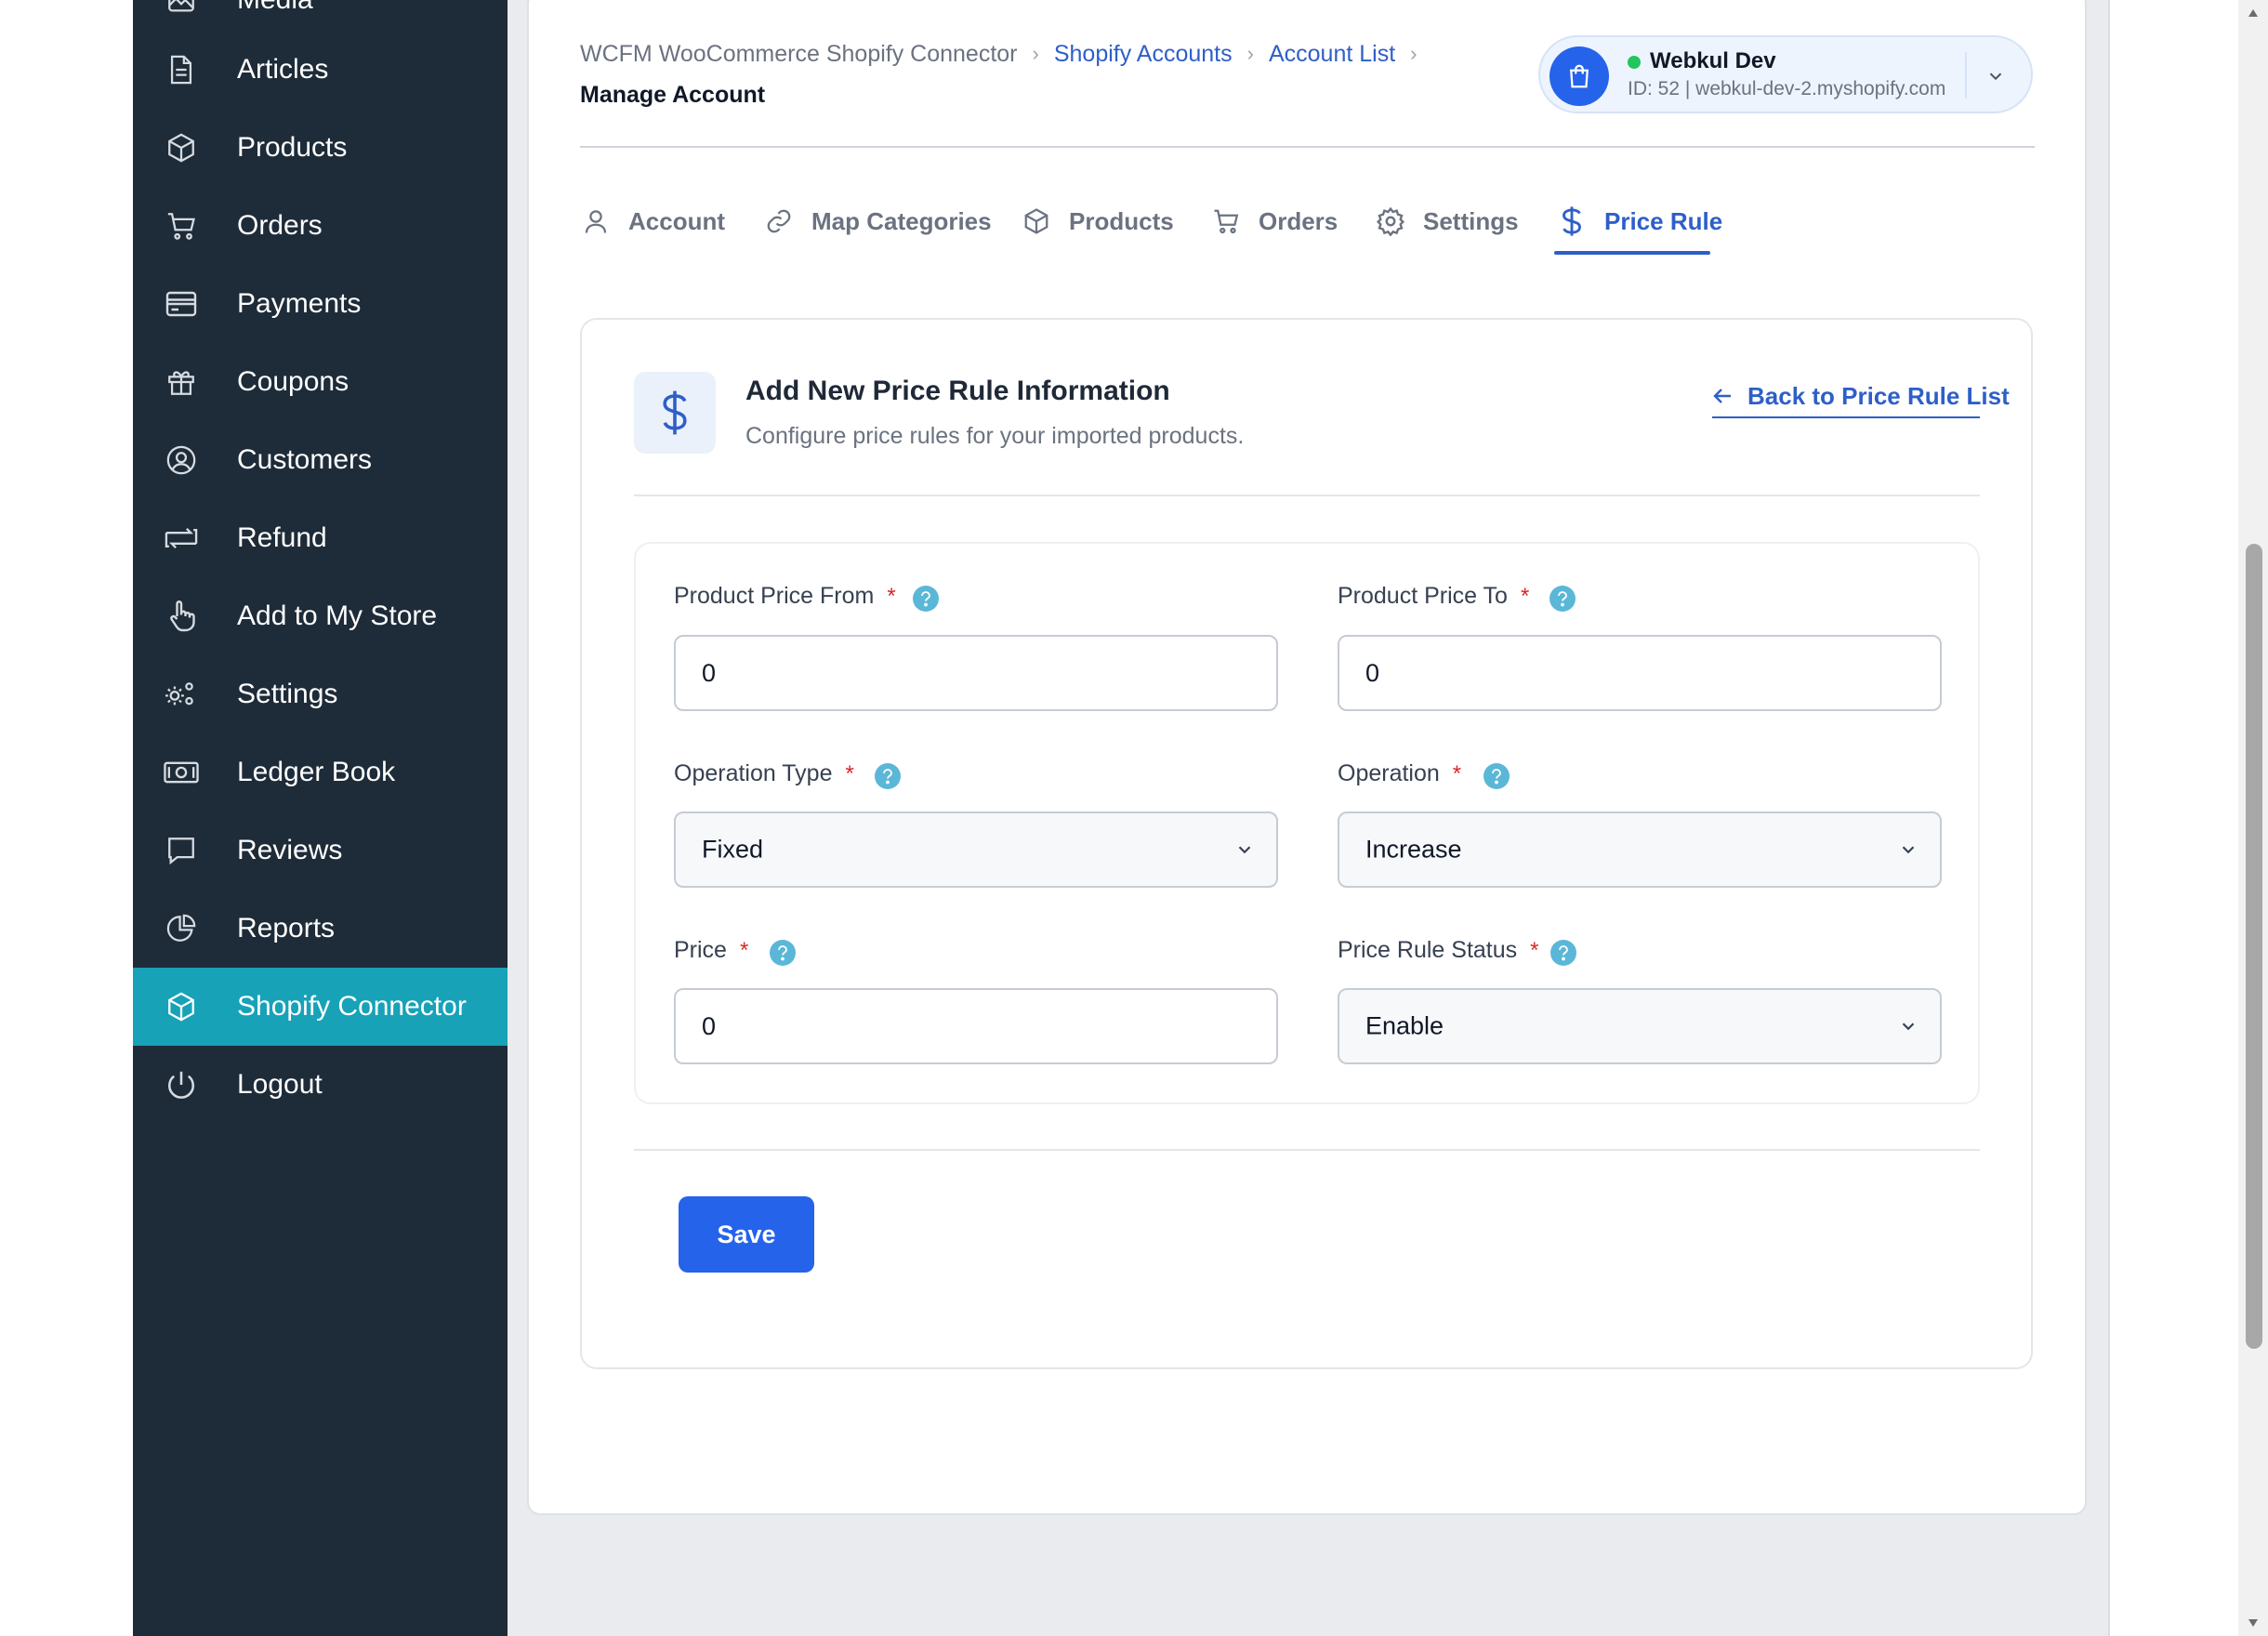 The image size is (2268, 1636). I want to click on cart-icon, so click(1226, 221).